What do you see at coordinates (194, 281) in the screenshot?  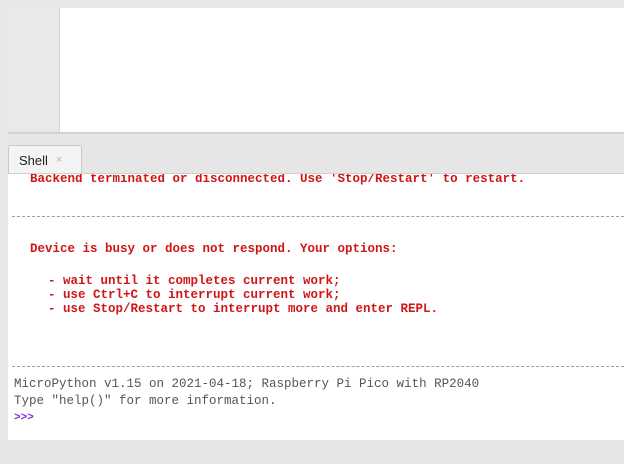 I see `shell-error-line: - wait until it completes current work;` at bounding box center [194, 281].